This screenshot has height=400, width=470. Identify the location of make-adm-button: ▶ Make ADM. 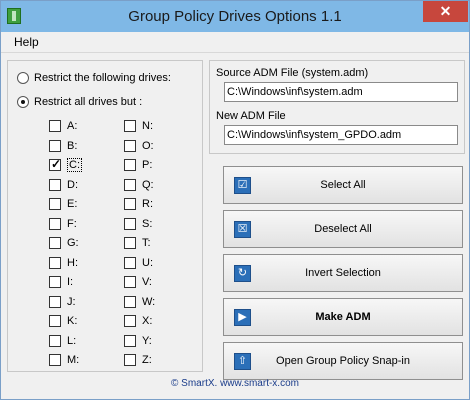
(343, 317).